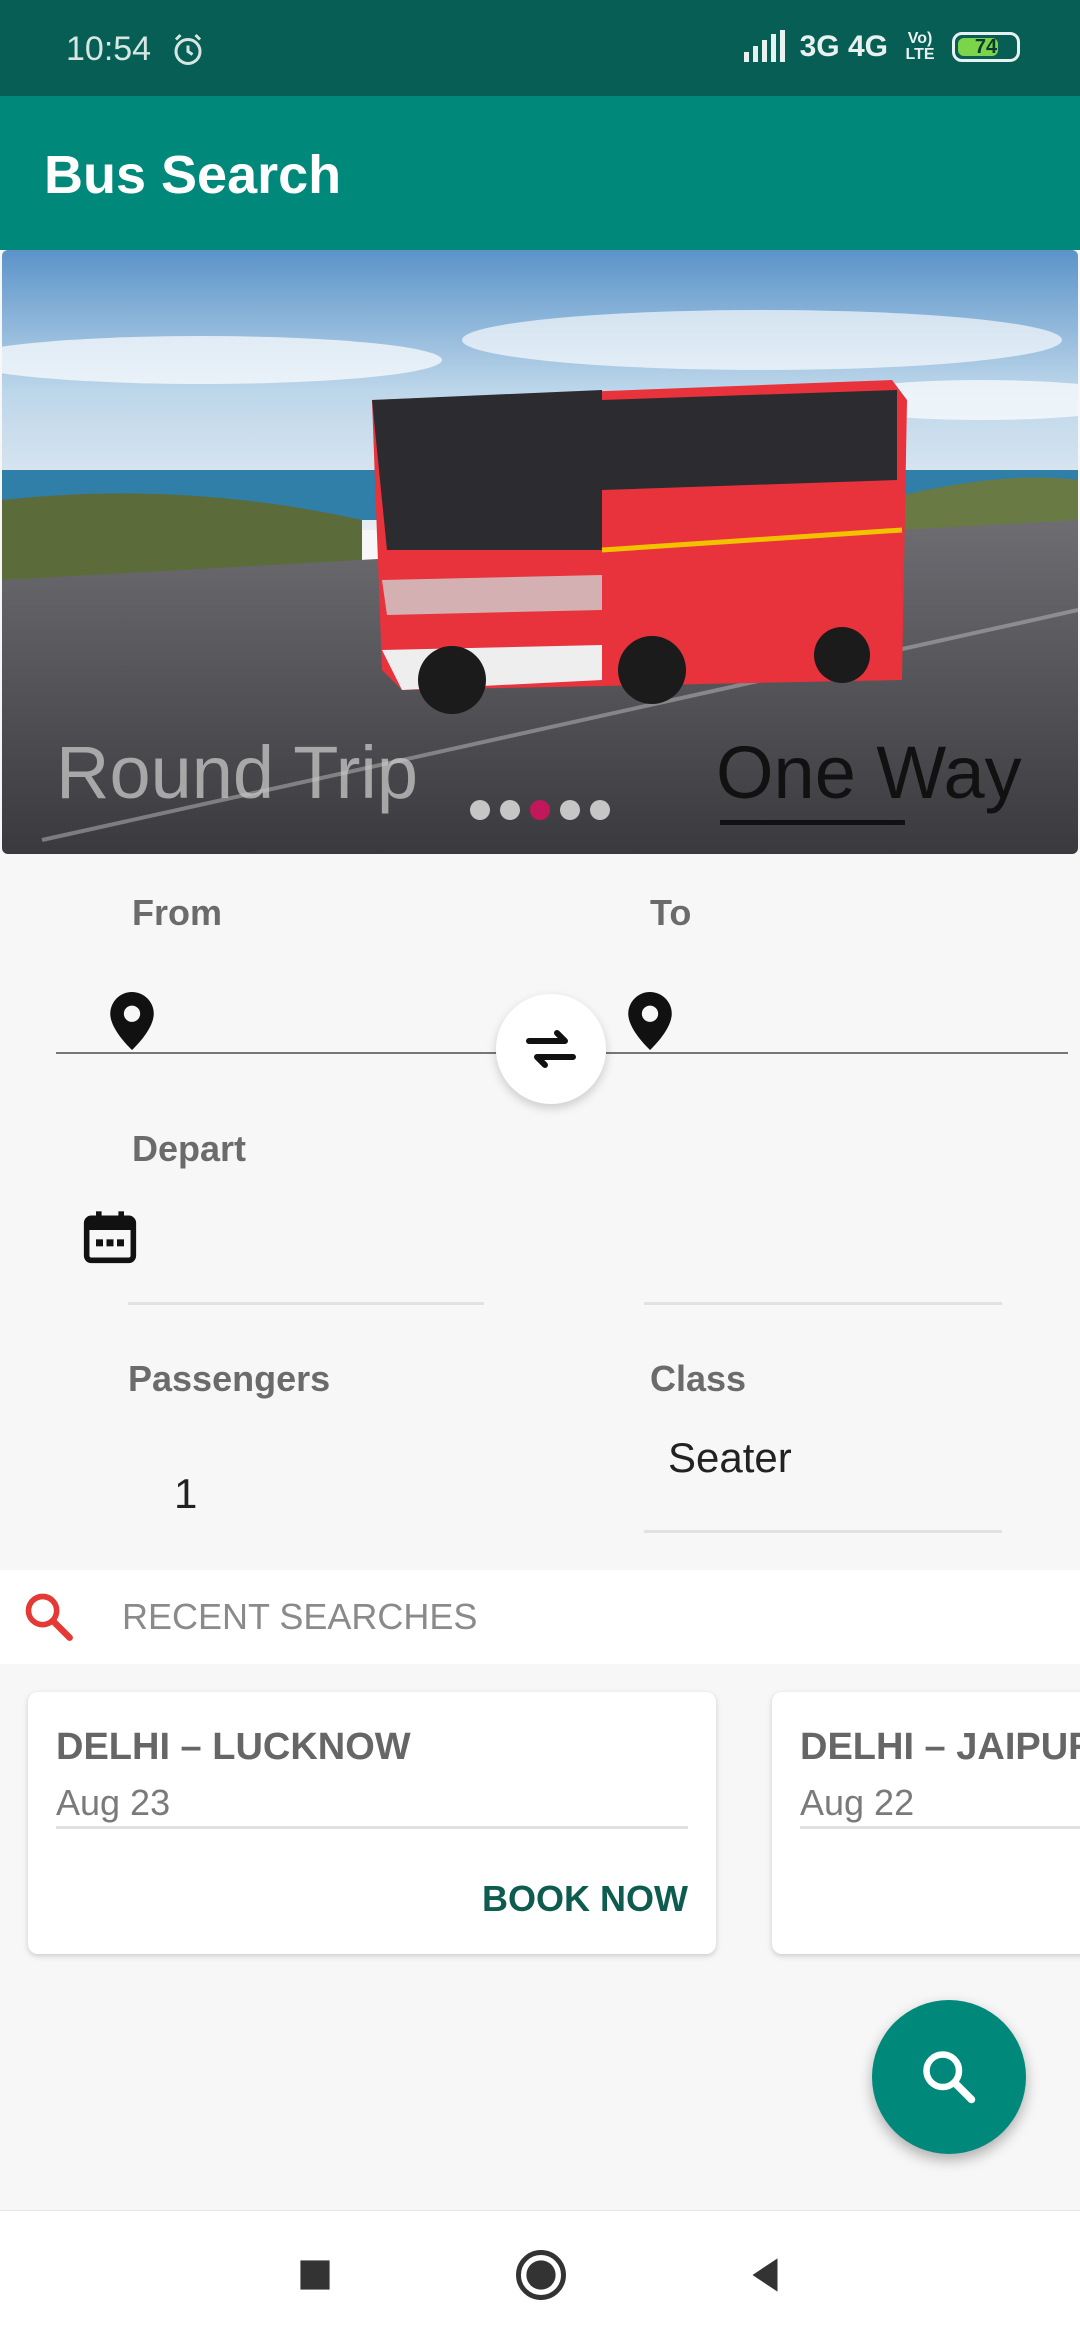  What do you see at coordinates (237, 772) in the screenshot?
I see `round-trip-option: Round Trip` at bounding box center [237, 772].